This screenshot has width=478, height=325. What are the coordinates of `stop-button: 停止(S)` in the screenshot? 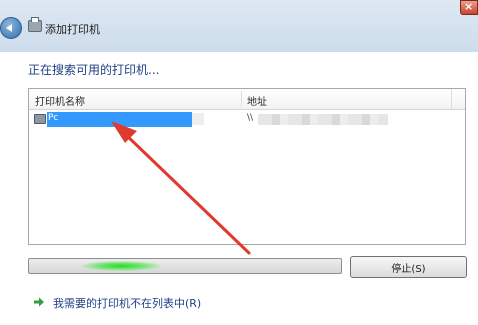 It's located at (408, 267).